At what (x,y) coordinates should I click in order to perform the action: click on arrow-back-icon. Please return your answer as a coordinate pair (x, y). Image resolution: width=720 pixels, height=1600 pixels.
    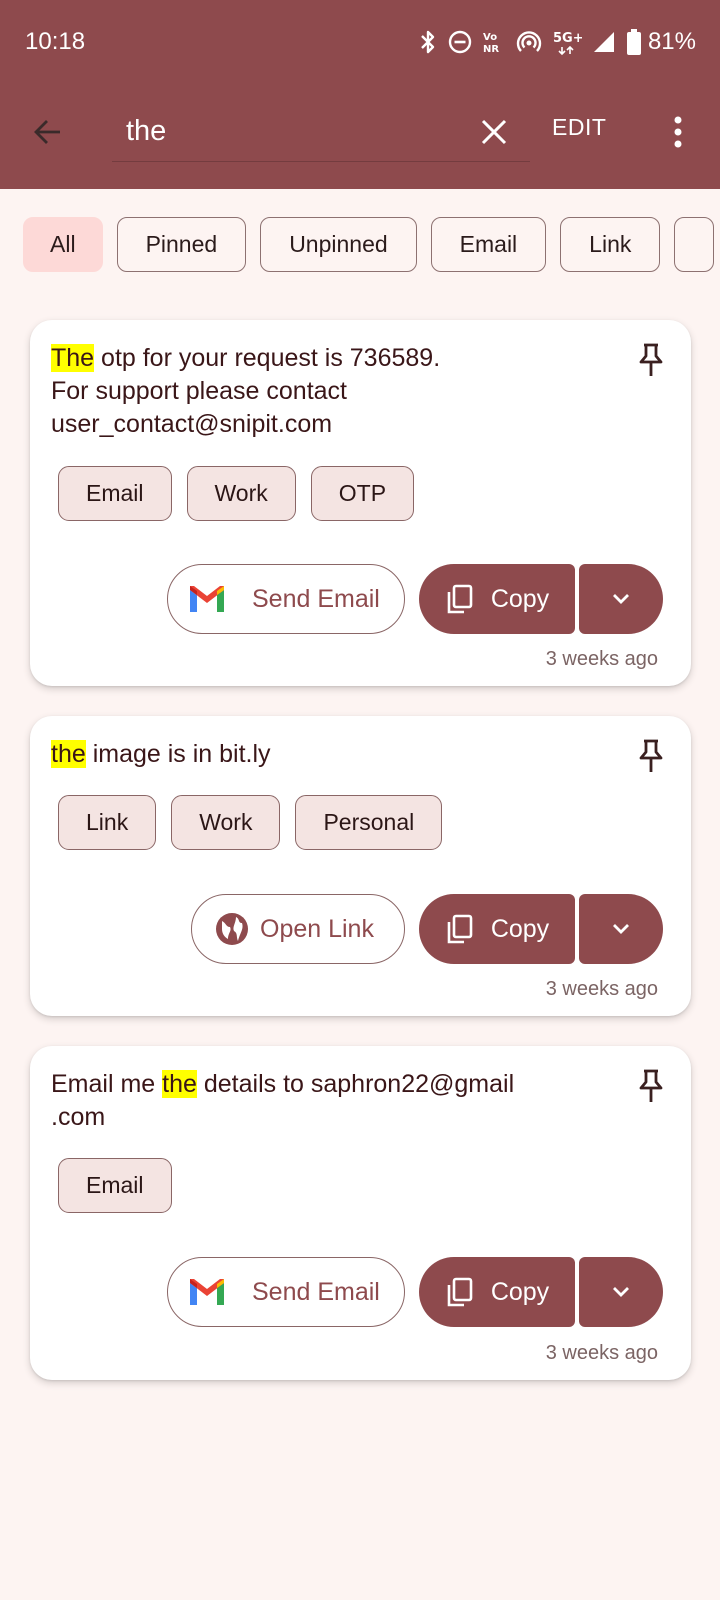
    Looking at the image, I should click on (47, 132).